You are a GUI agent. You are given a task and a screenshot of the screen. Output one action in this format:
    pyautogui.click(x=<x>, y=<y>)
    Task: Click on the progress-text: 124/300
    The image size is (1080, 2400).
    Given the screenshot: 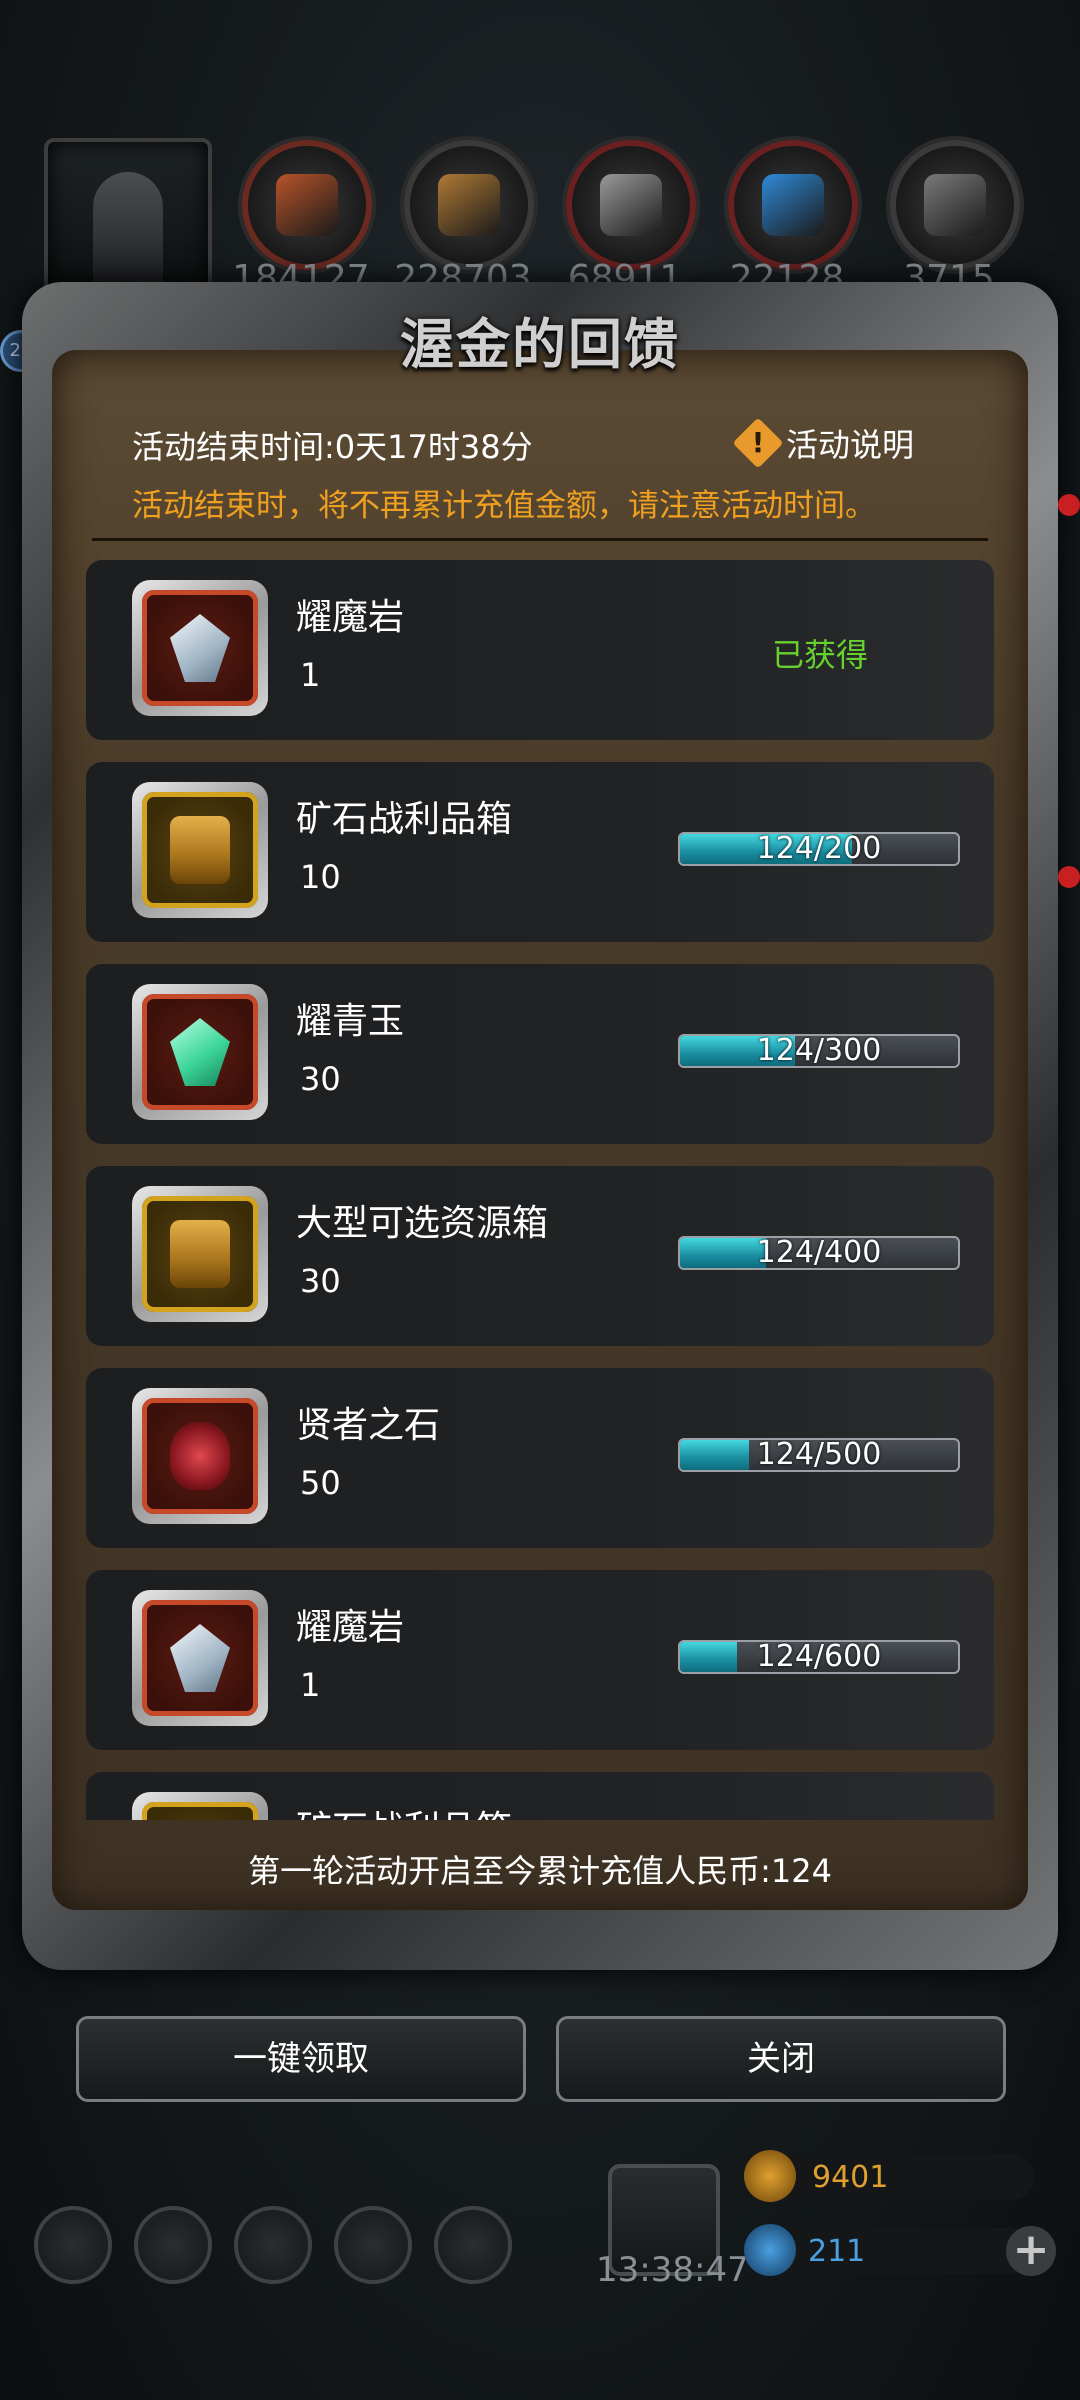 What is the action you would take?
    pyautogui.click(x=819, y=1051)
    